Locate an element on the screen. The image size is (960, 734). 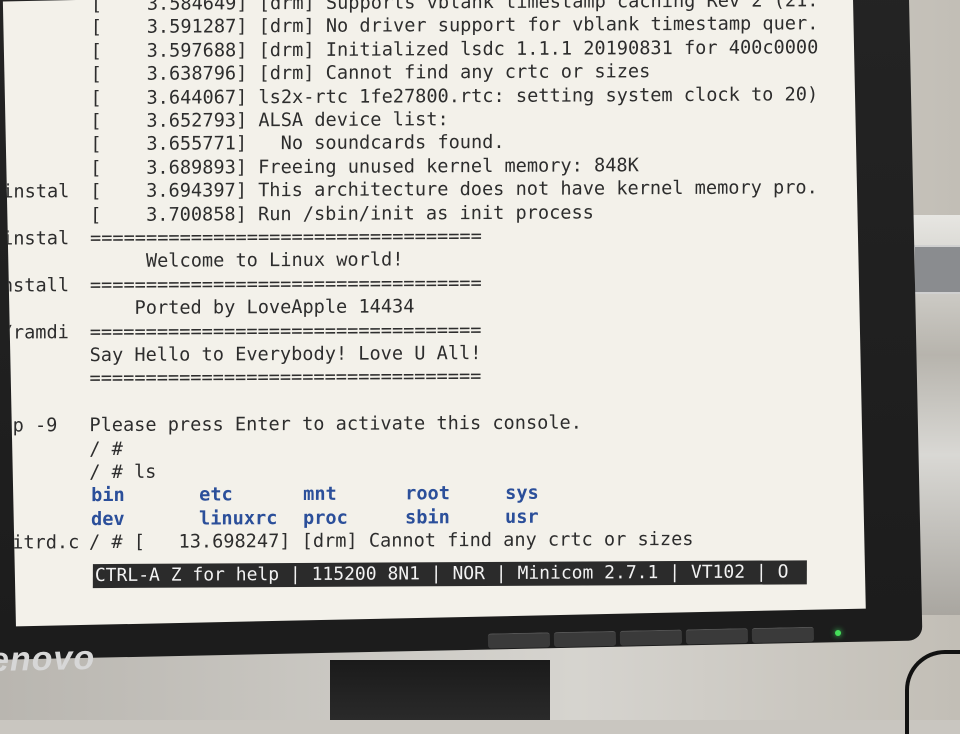
ls-entry: sbin is located at coordinates (427, 518).